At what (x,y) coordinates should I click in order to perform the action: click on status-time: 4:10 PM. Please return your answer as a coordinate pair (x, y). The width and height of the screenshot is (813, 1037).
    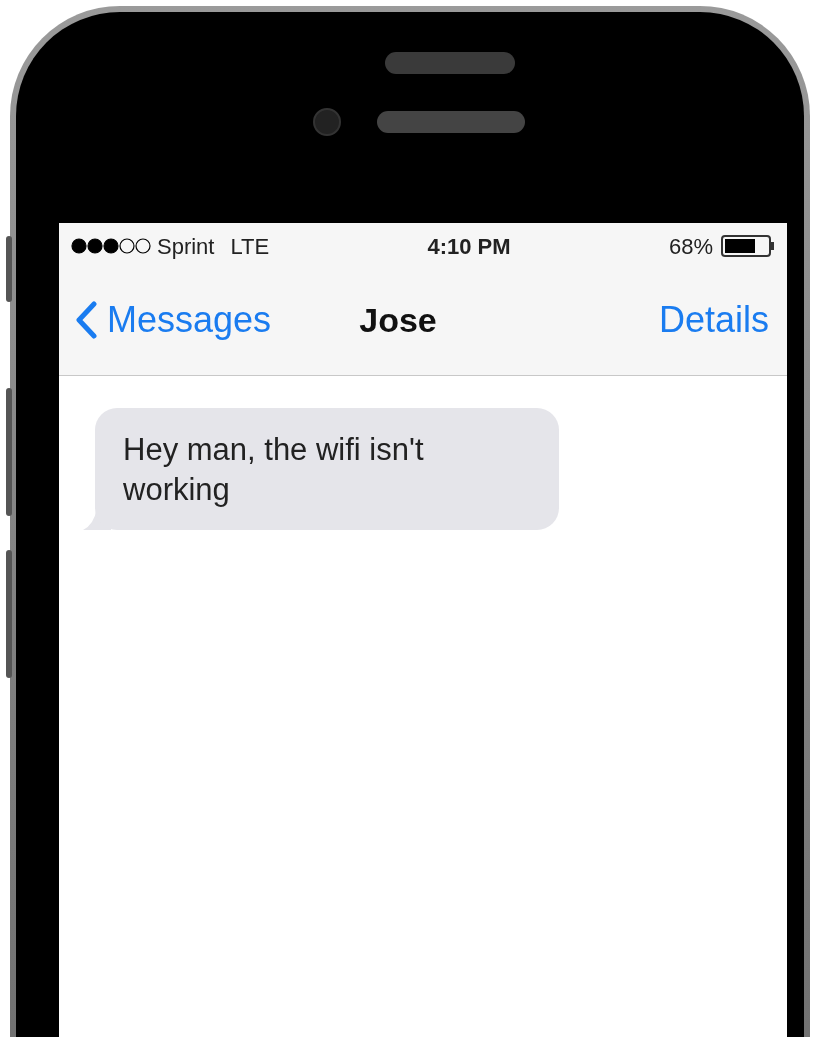
    Looking at the image, I should click on (469, 246).